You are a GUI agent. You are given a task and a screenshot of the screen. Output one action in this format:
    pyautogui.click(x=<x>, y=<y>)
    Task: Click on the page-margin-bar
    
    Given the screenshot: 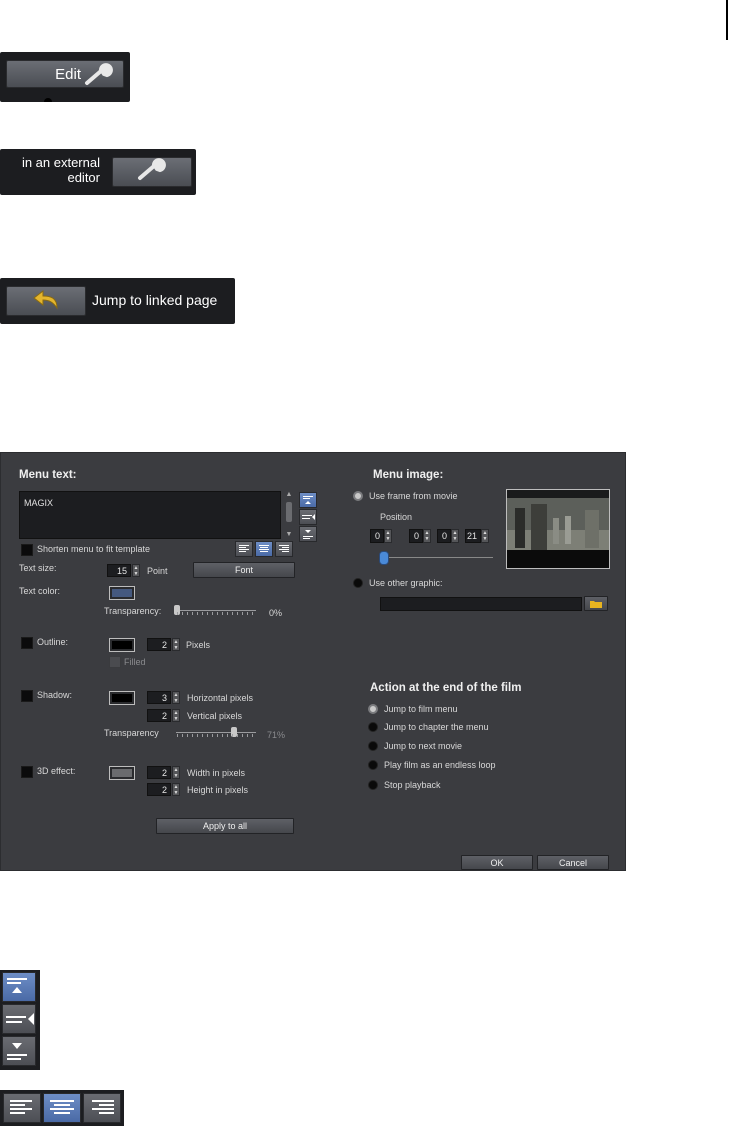 What is the action you would take?
    pyautogui.click(x=727, y=20)
    